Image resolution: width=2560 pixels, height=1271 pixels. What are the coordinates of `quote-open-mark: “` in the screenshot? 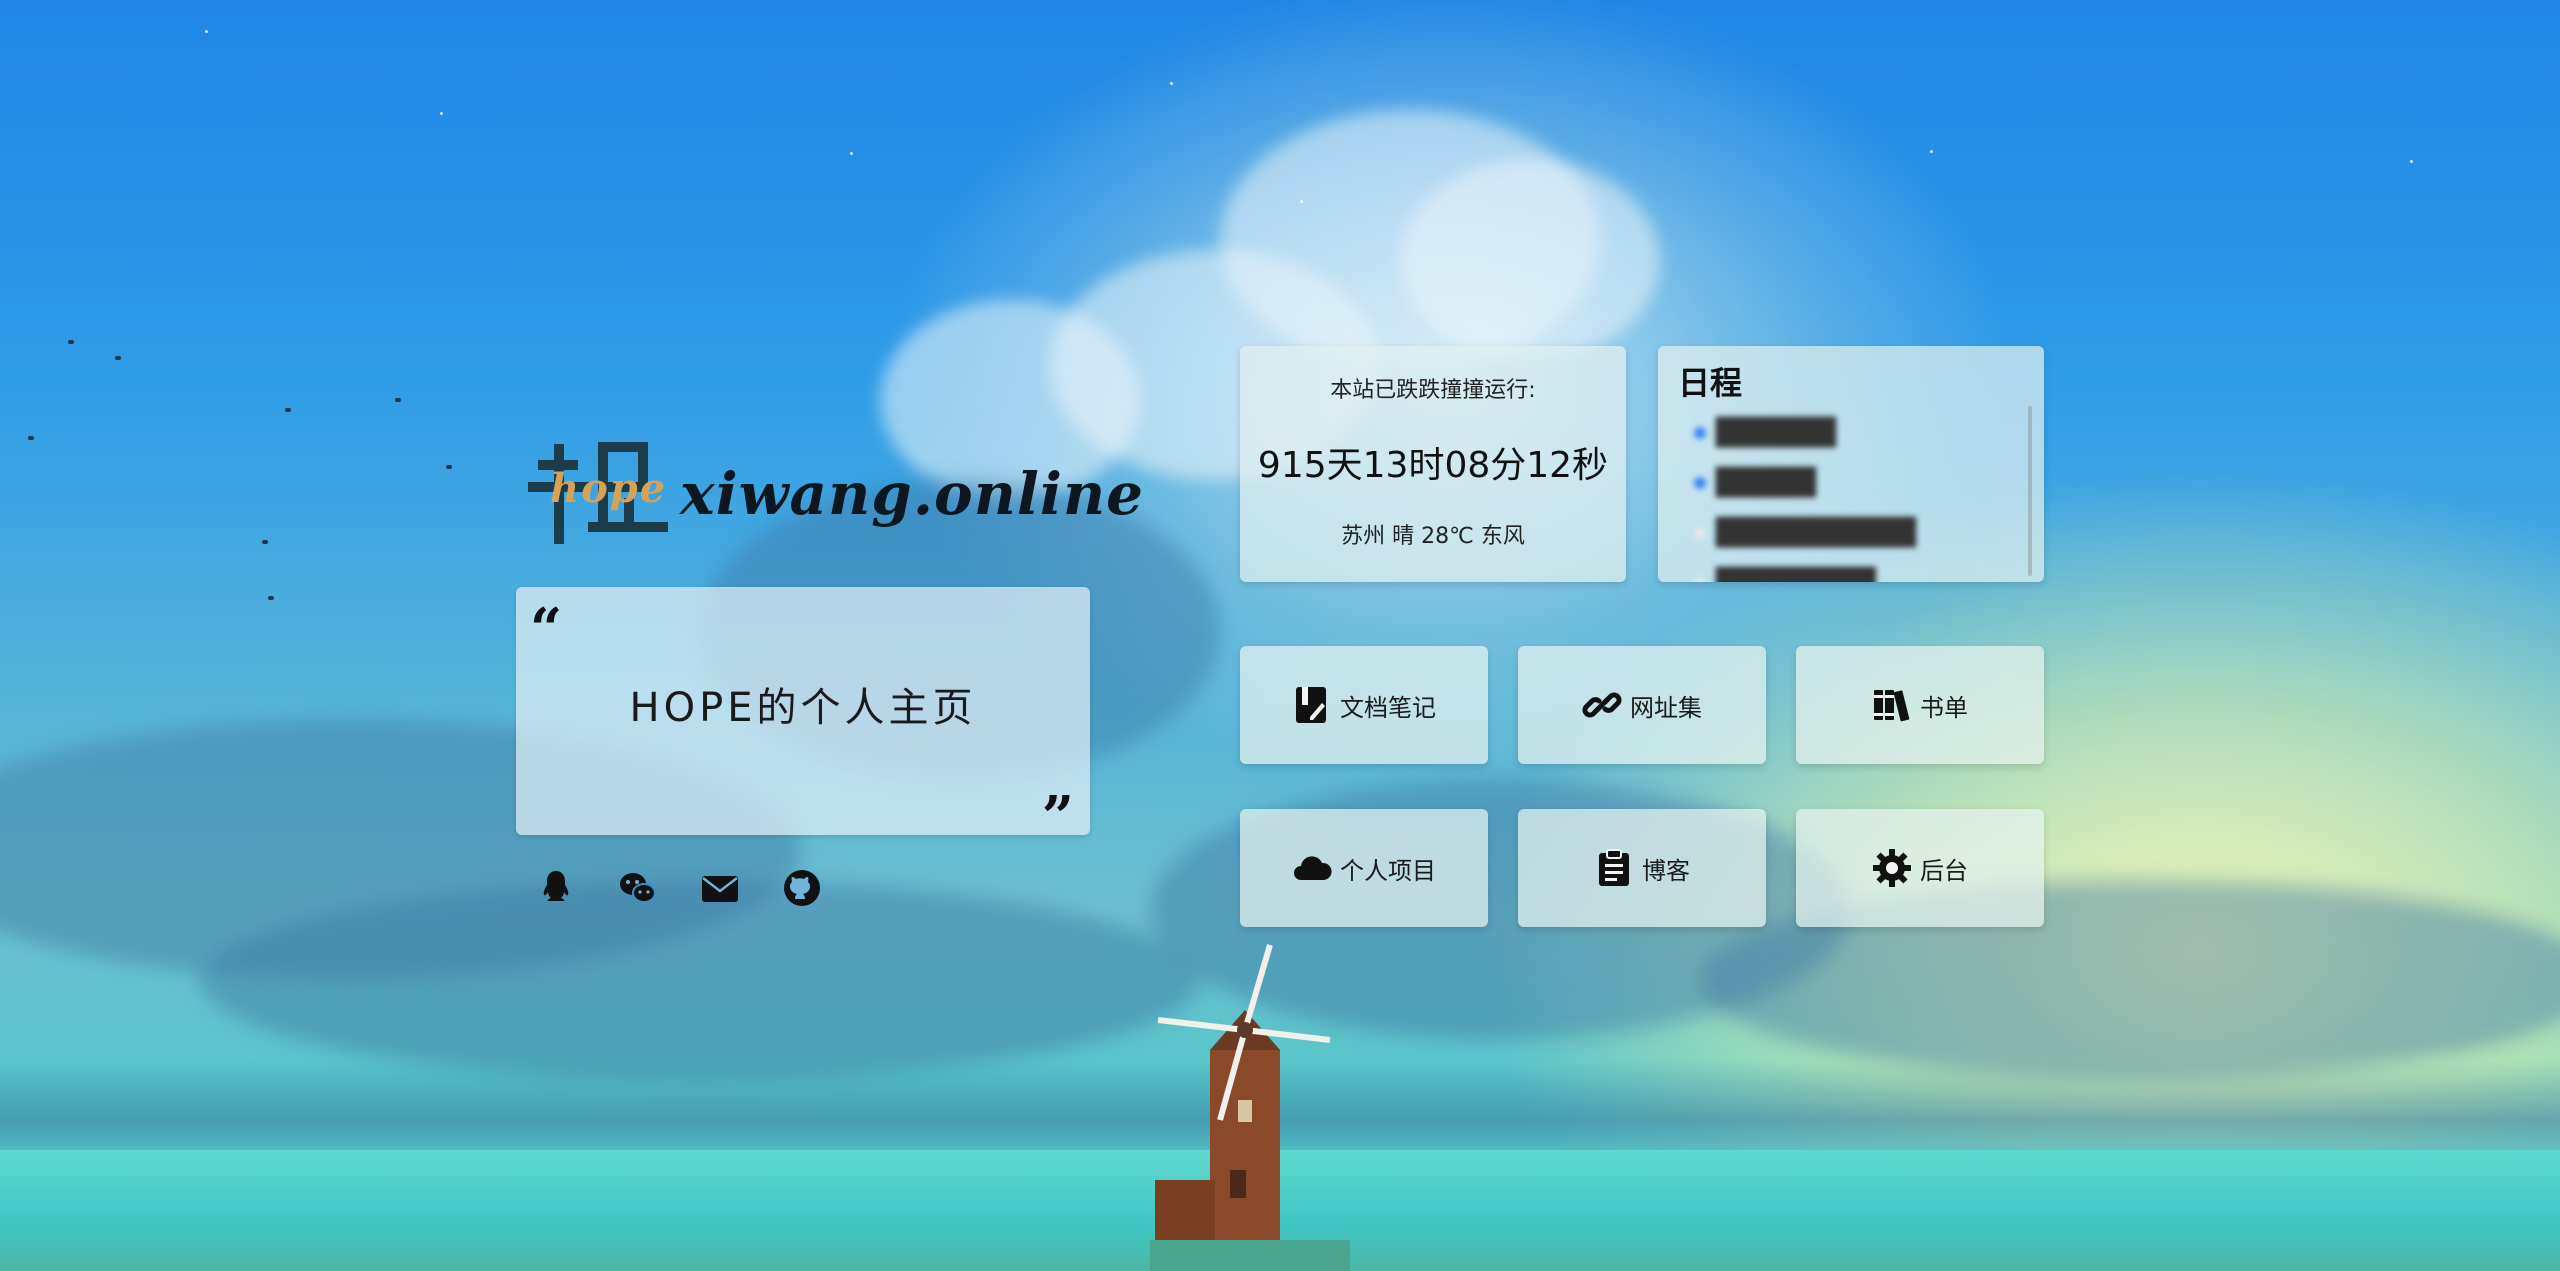 It's located at (546, 629).